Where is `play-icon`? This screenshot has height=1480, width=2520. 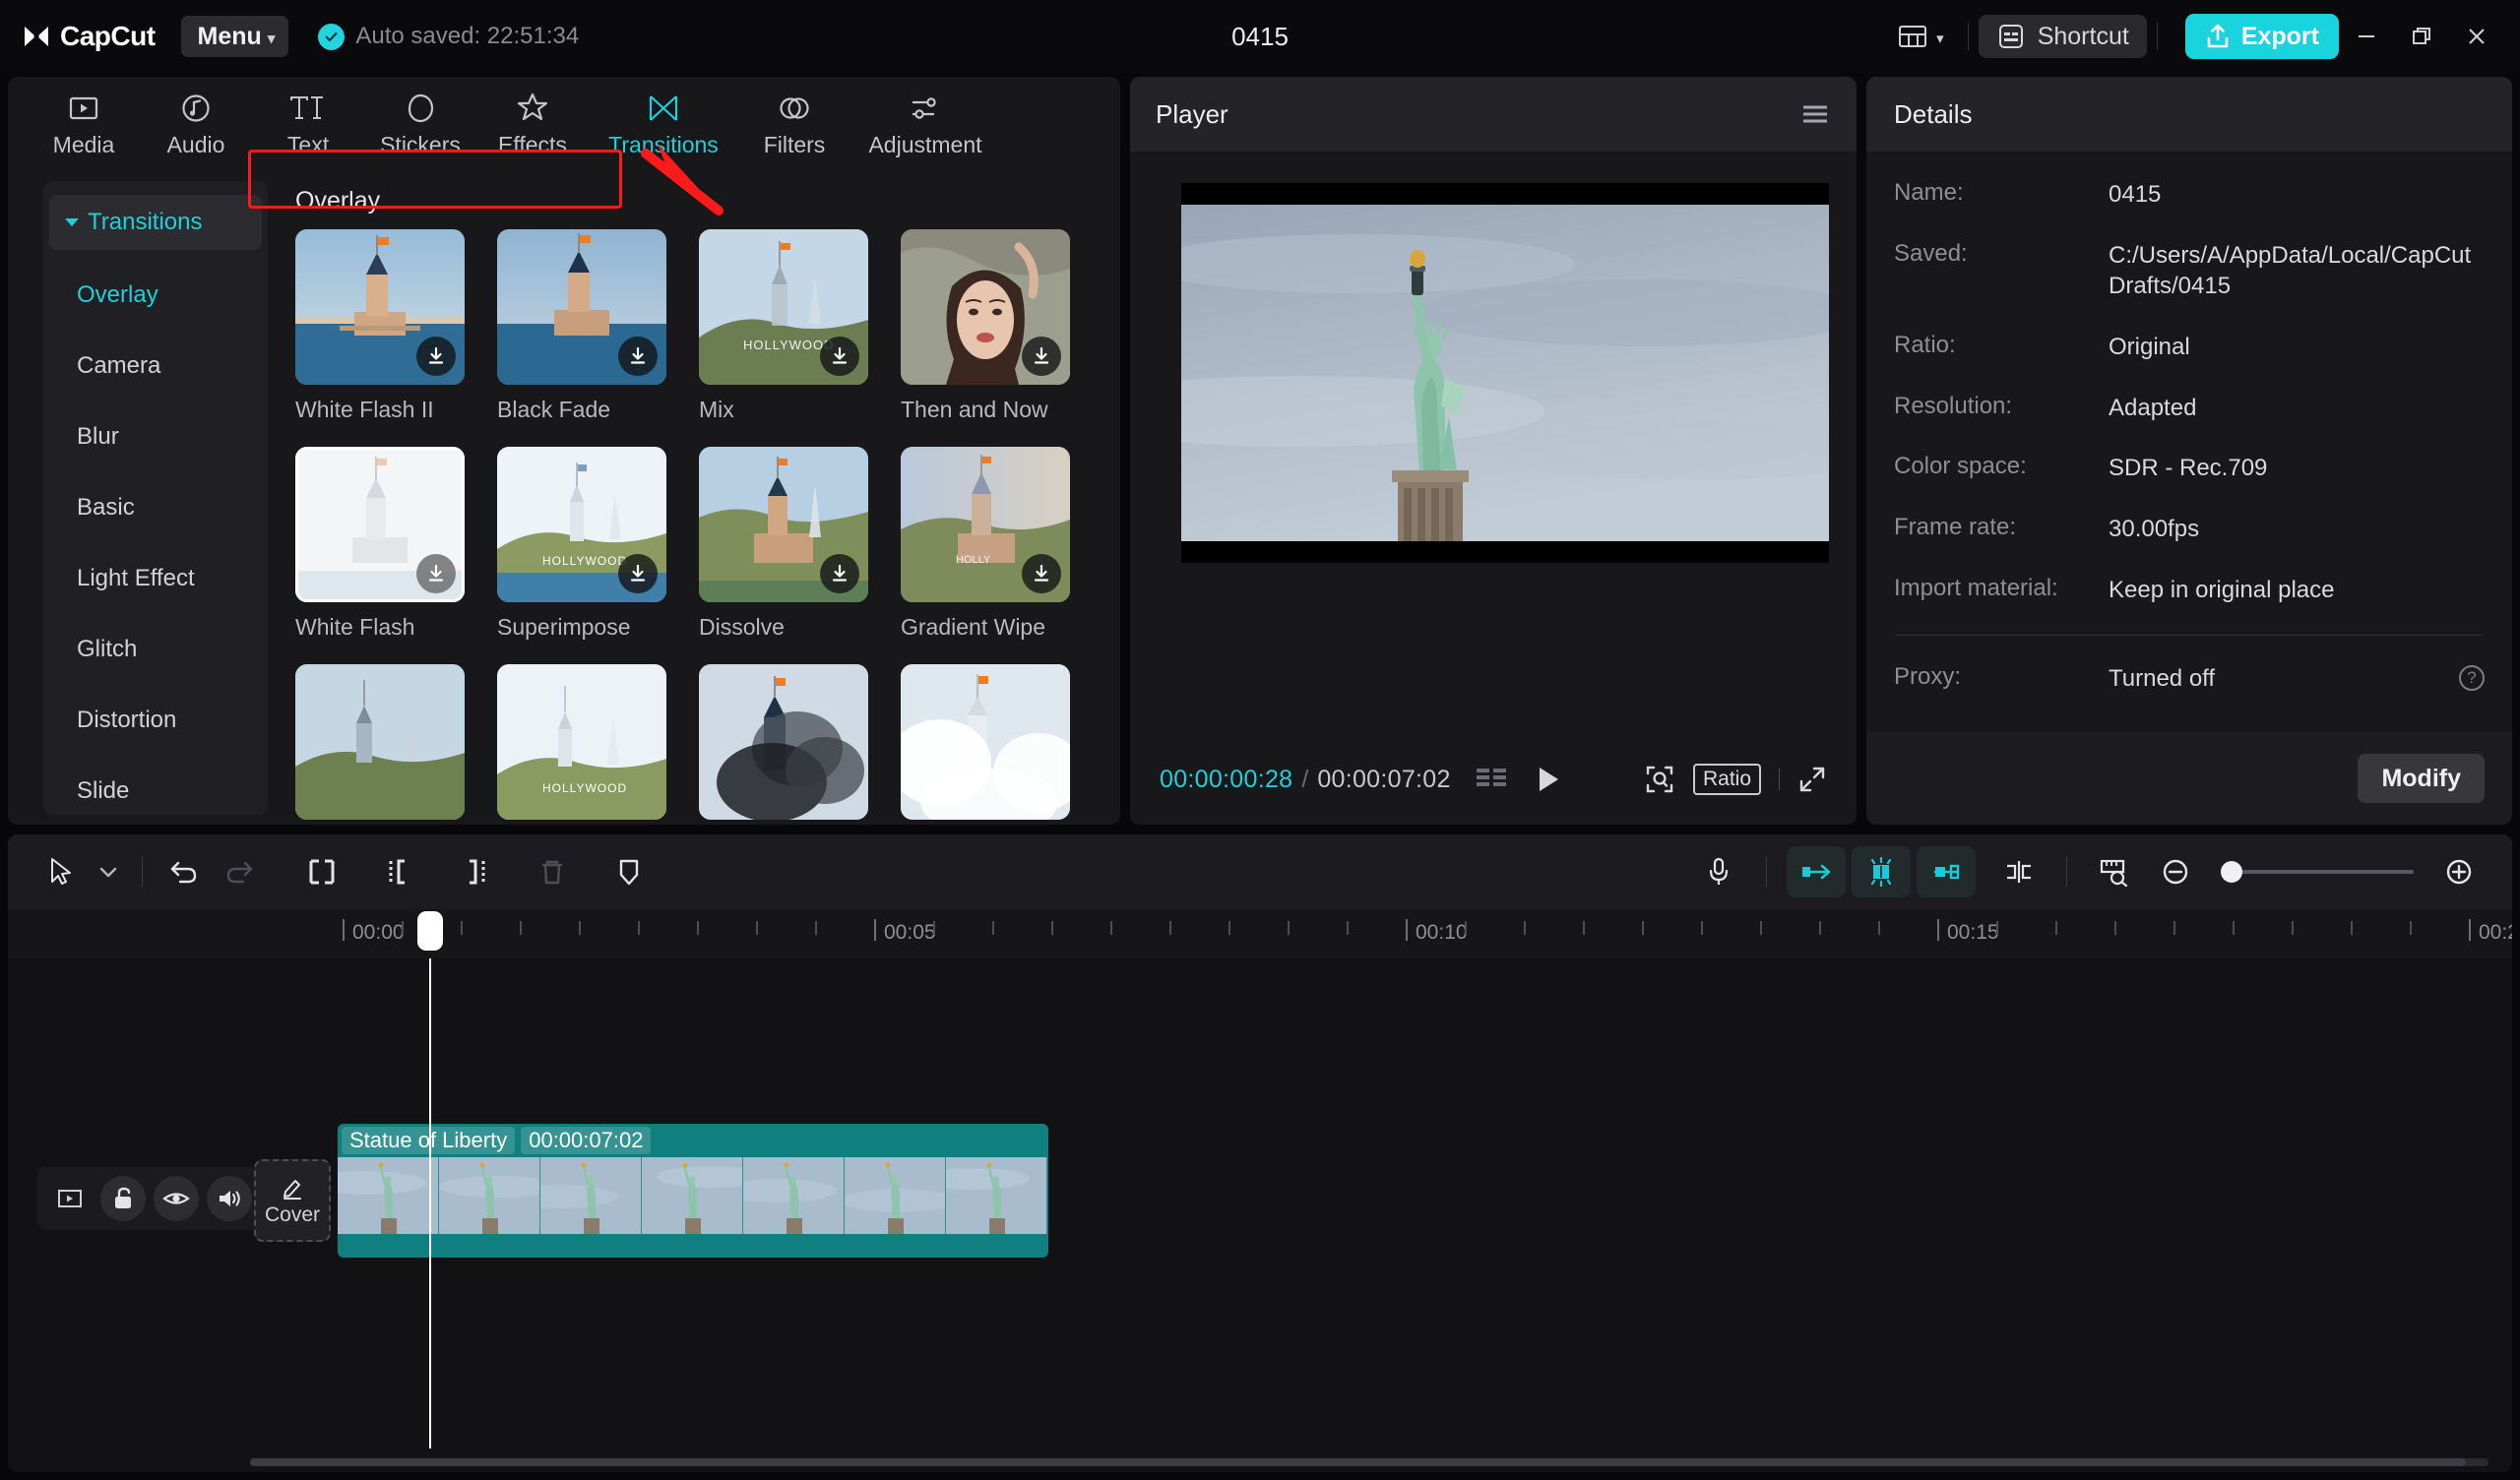 play-icon is located at coordinates (1548, 779).